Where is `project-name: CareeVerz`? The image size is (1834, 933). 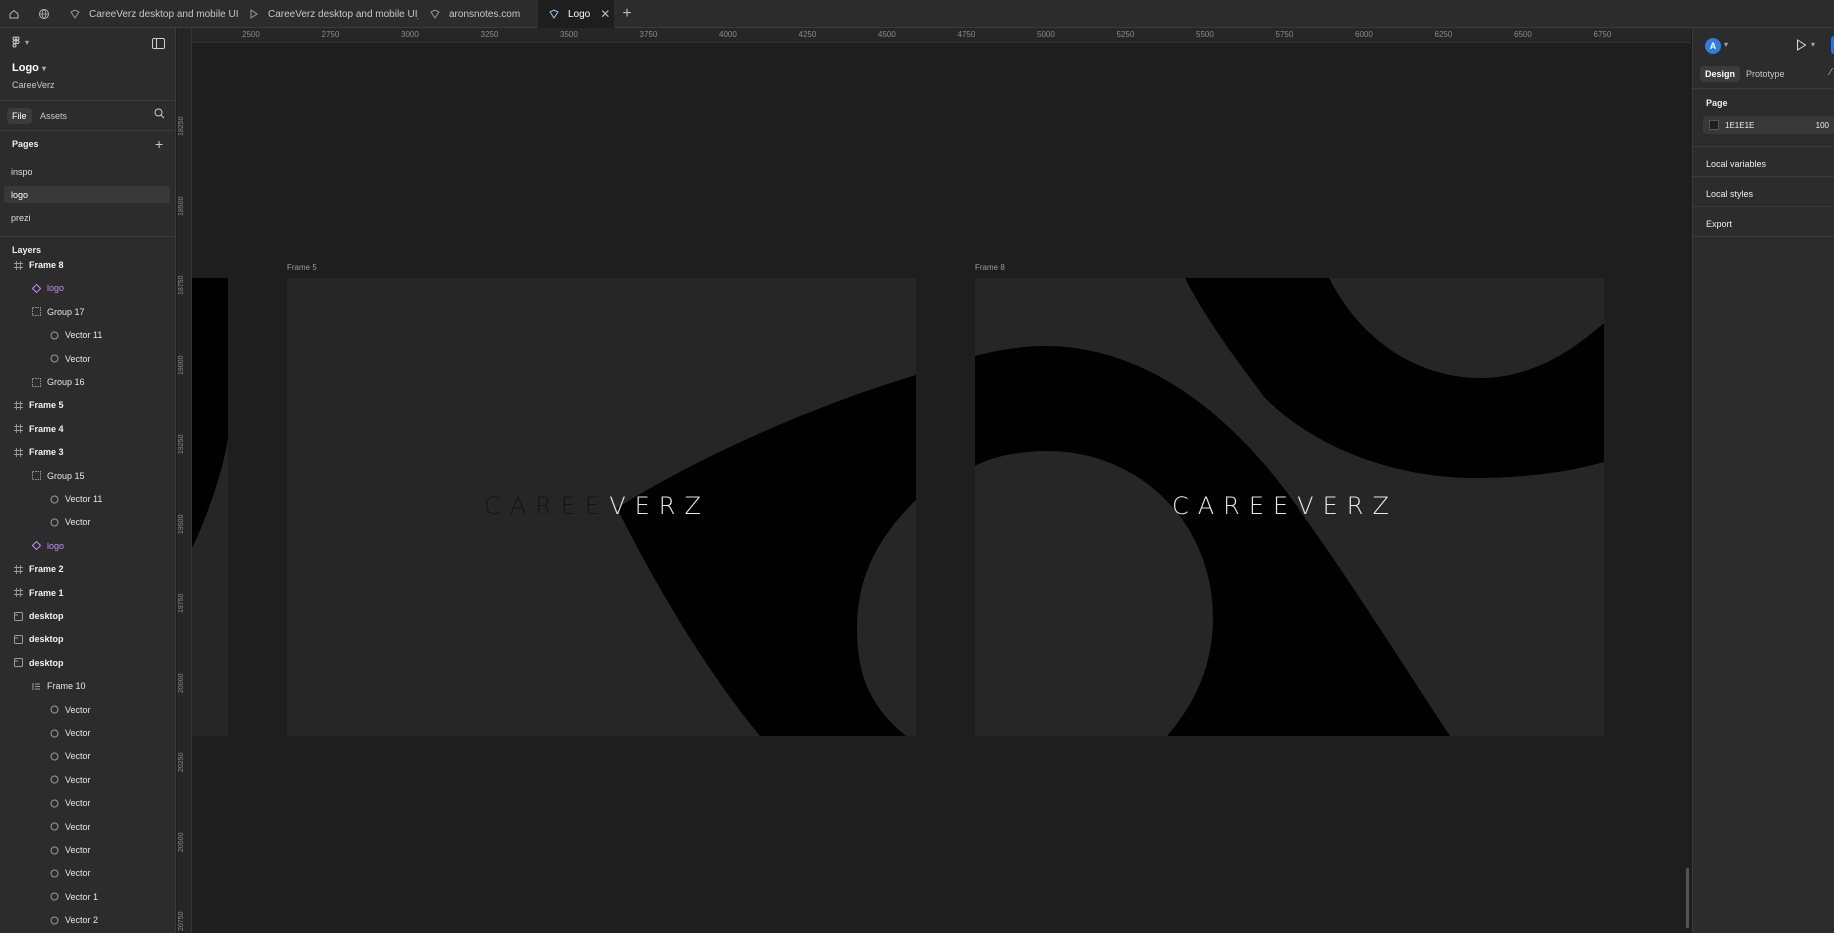
project-name: CareeVerz is located at coordinates (33, 85).